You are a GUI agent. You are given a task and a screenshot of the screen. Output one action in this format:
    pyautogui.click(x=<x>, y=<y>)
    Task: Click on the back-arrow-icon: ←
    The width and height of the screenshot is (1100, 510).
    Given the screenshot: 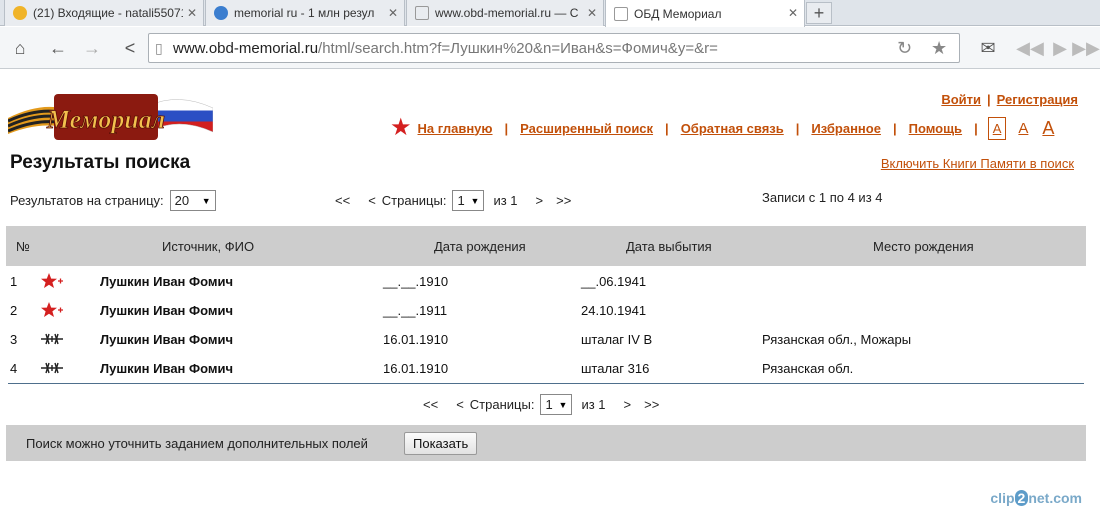 What is the action you would take?
    pyautogui.click(x=58, y=48)
    